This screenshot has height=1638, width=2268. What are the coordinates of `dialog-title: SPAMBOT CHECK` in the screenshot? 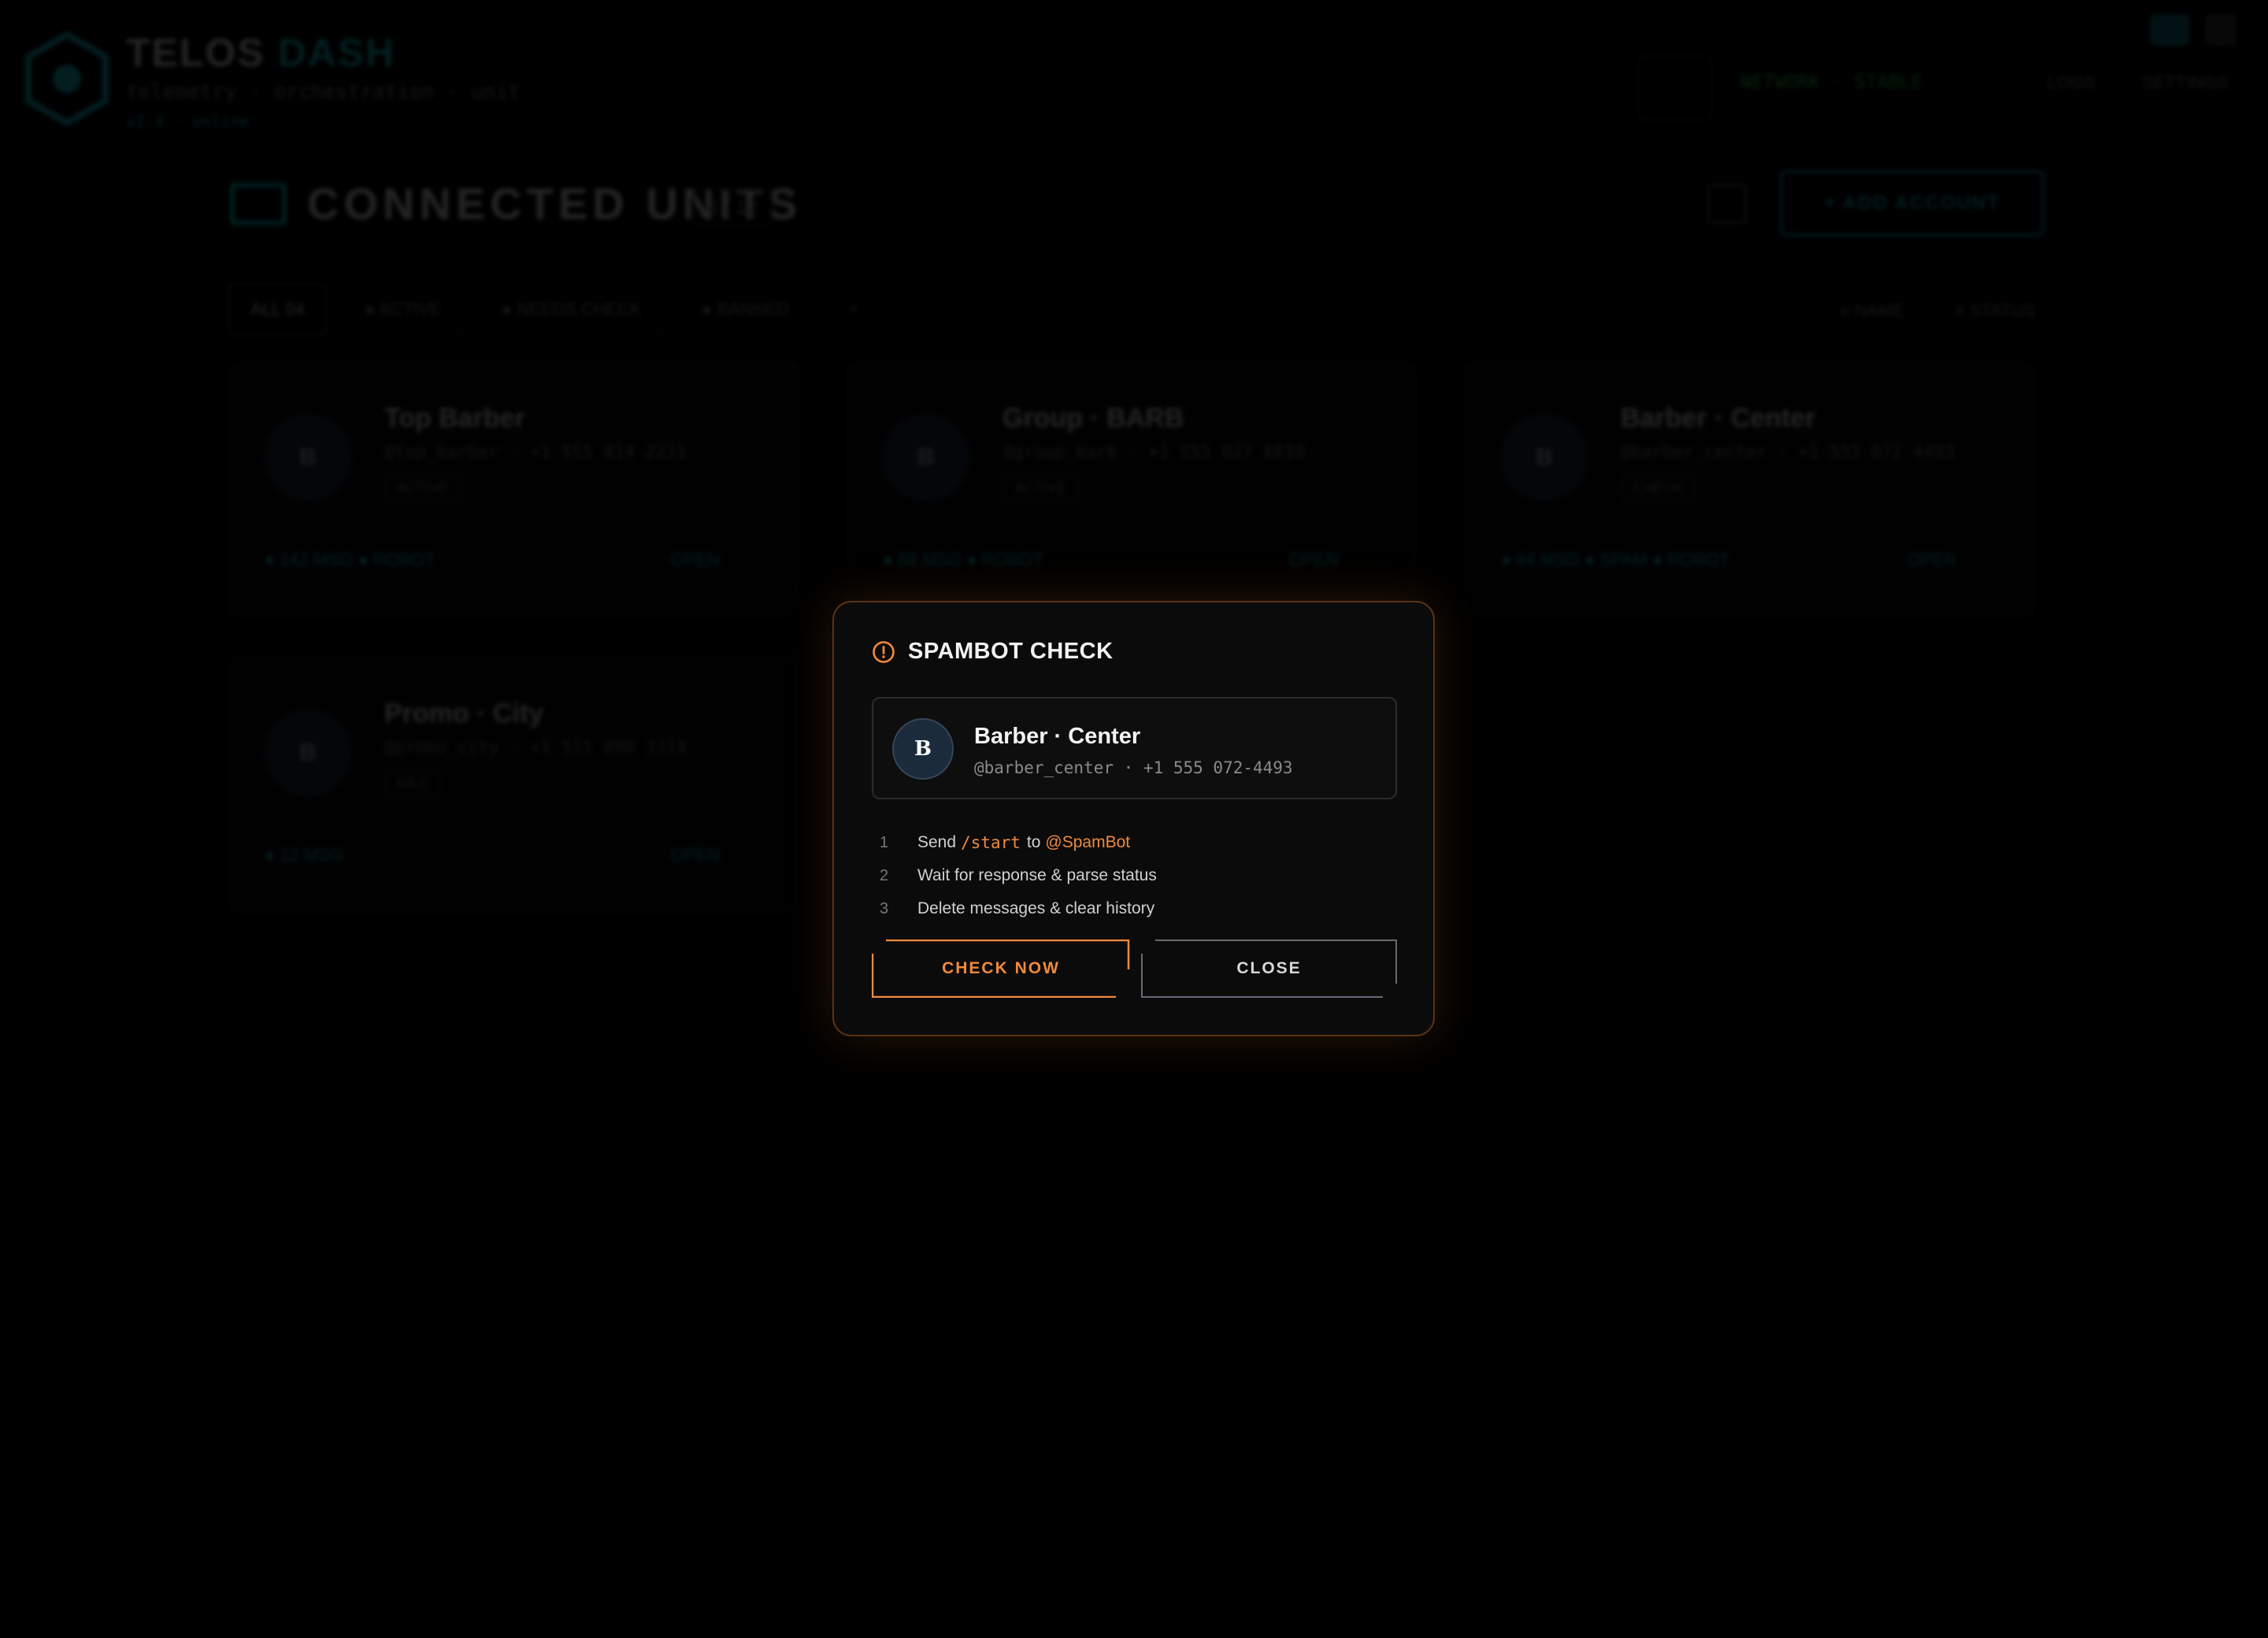 It's located at (1011, 651).